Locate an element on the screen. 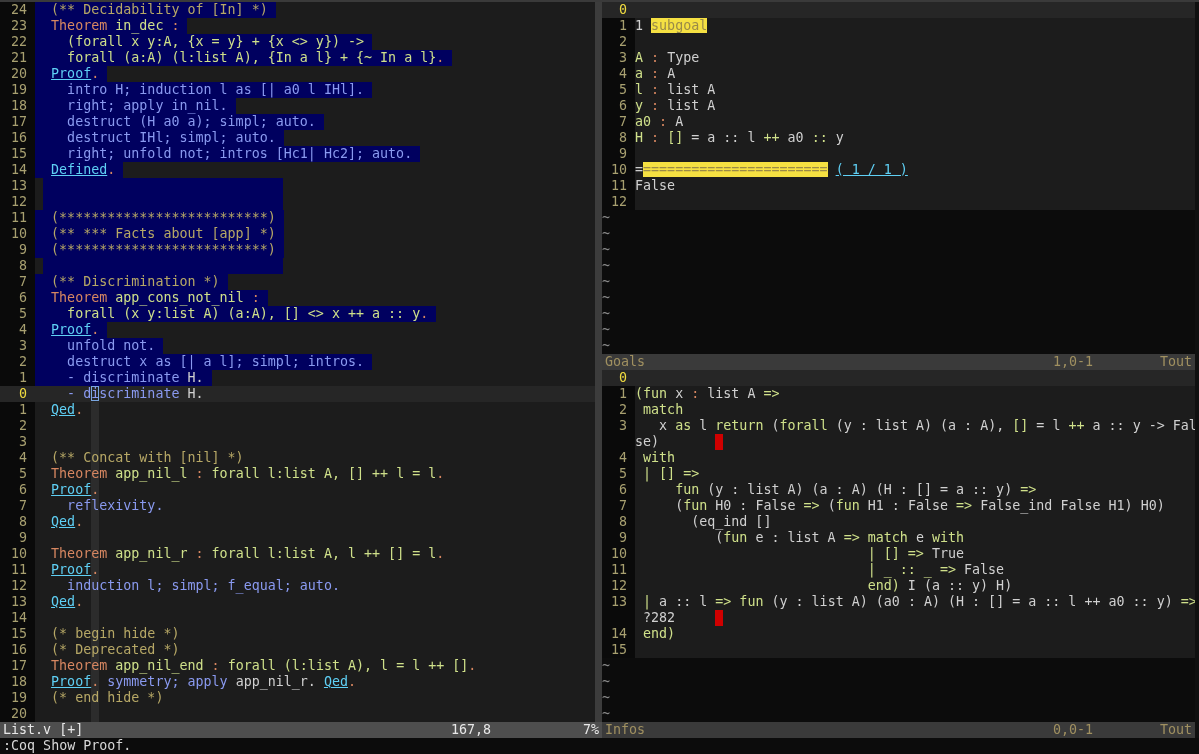 Image resolution: width=1199 pixels, height=754 pixels. code-line: a0 : A is located at coordinates (659, 122).